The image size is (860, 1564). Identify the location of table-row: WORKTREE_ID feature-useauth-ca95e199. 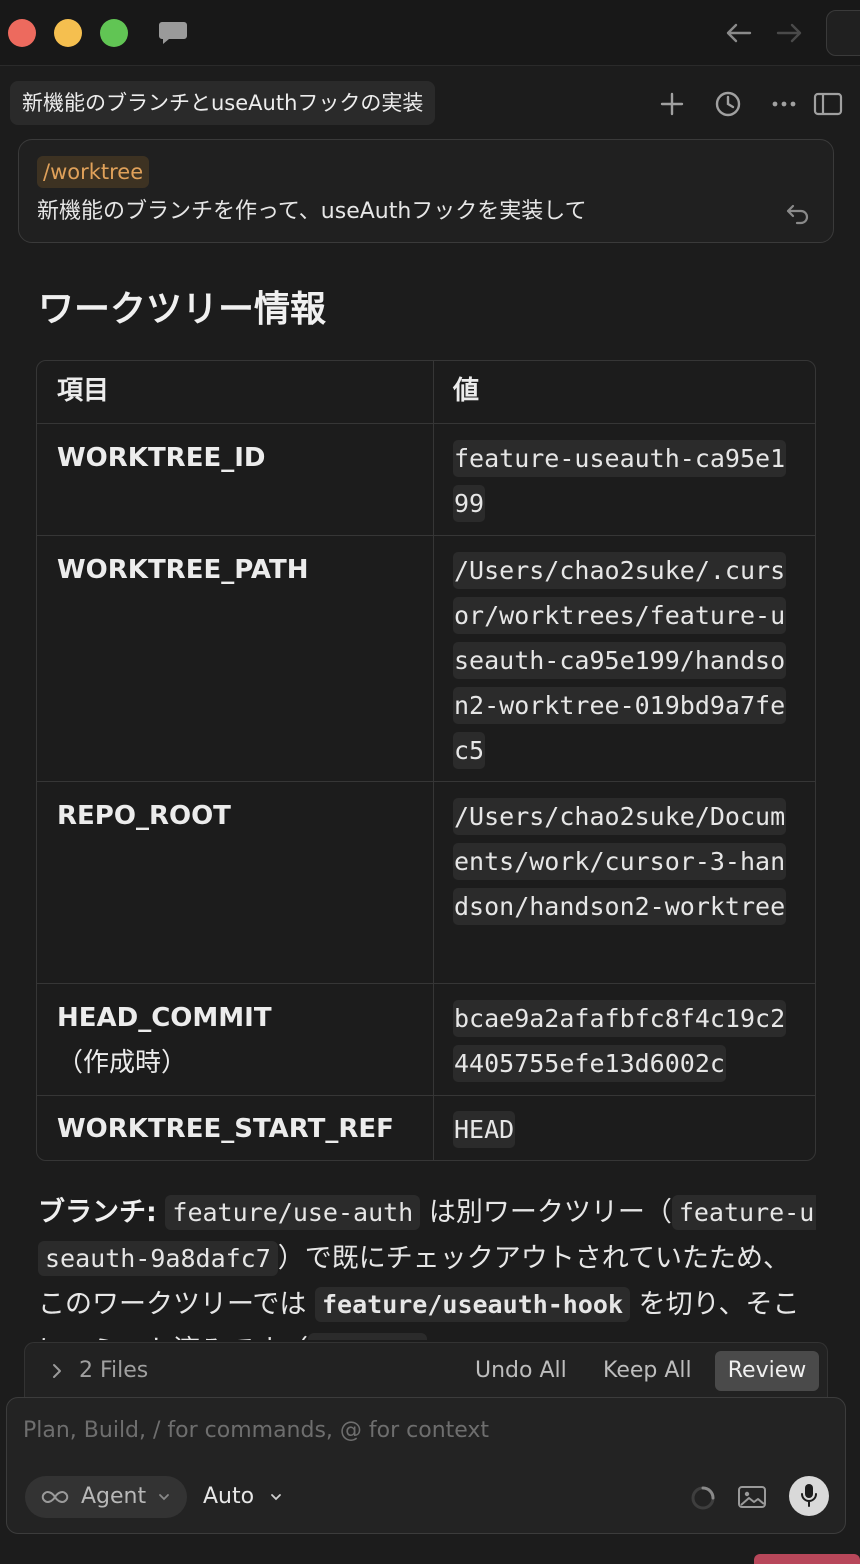
(426, 479).